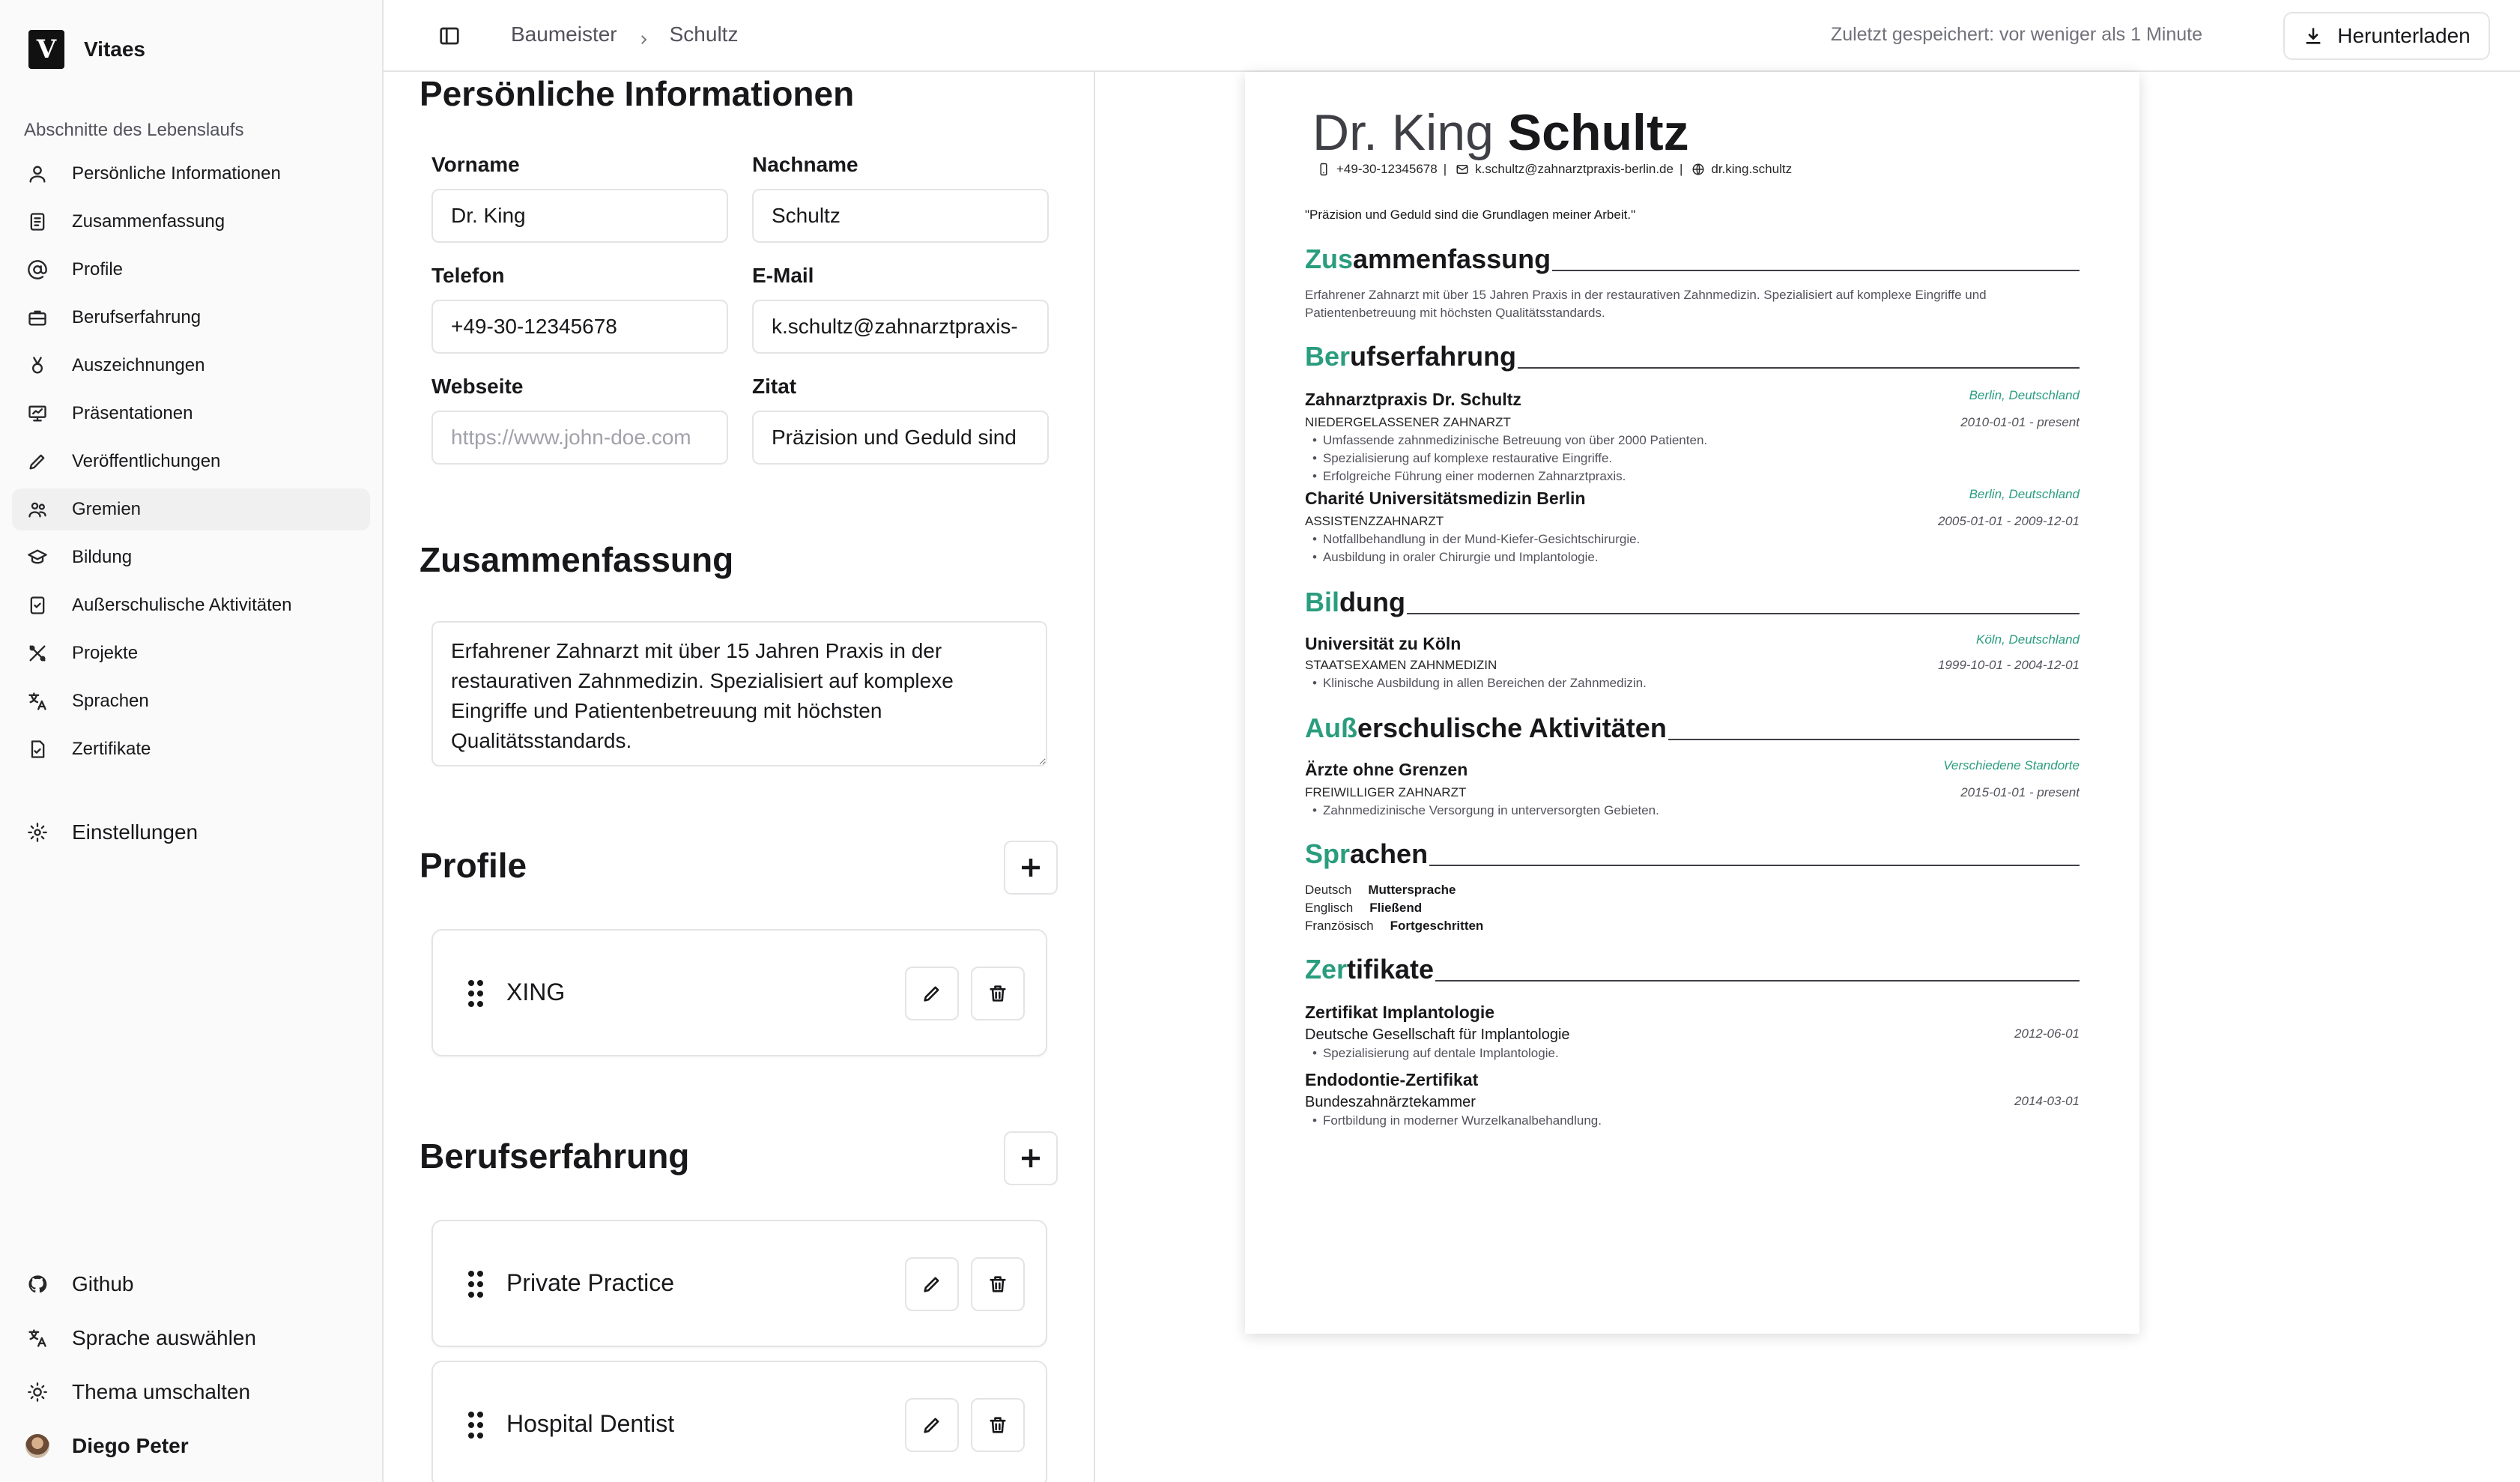 The height and width of the screenshot is (1482, 2520). I want to click on resume-role: Assistenzzahnarzt, so click(1374, 521).